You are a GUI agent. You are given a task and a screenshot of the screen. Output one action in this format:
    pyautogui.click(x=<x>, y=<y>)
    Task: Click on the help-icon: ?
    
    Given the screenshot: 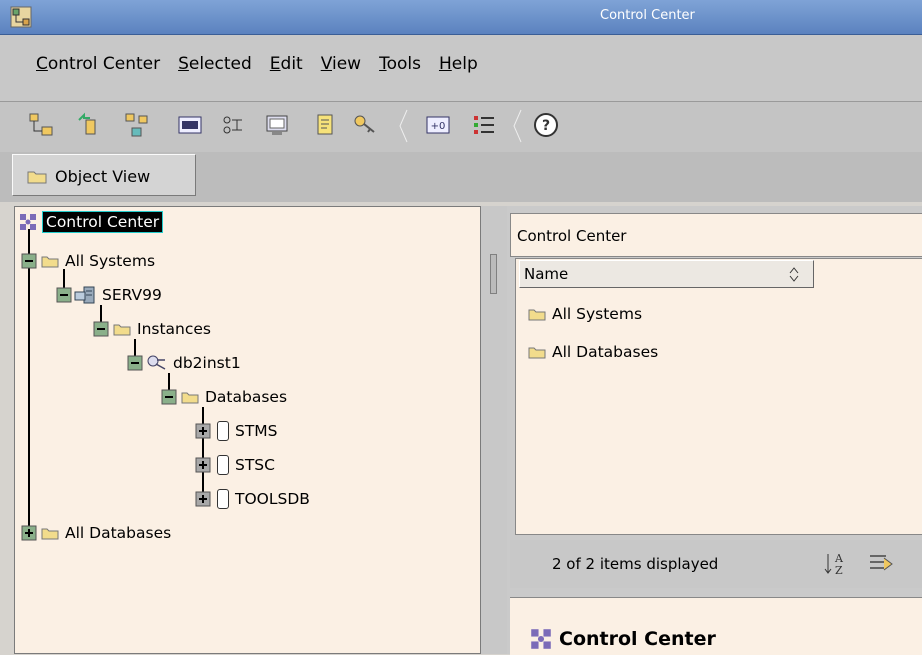 What is the action you would take?
    pyautogui.click(x=546, y=125)
    